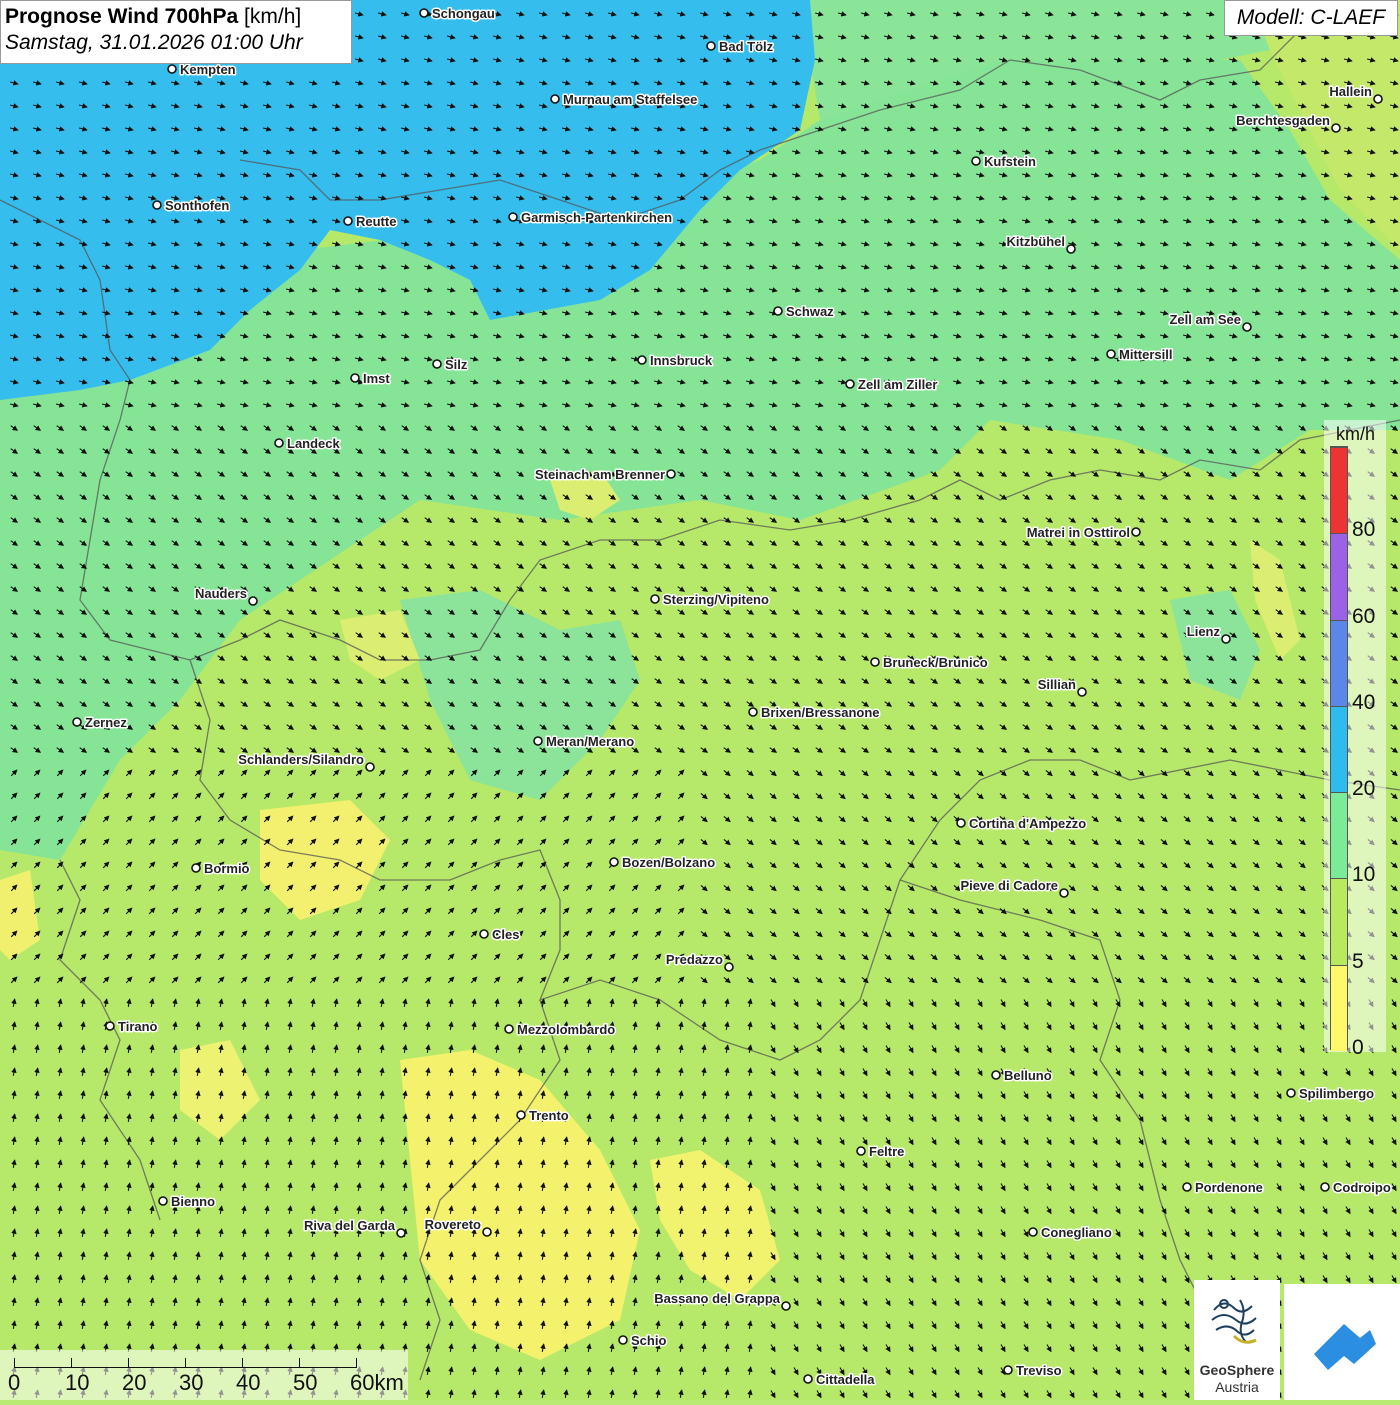 This screenshot has width=1400, height=1405. I want to click on city-label: Bormio, so click(227, 868).